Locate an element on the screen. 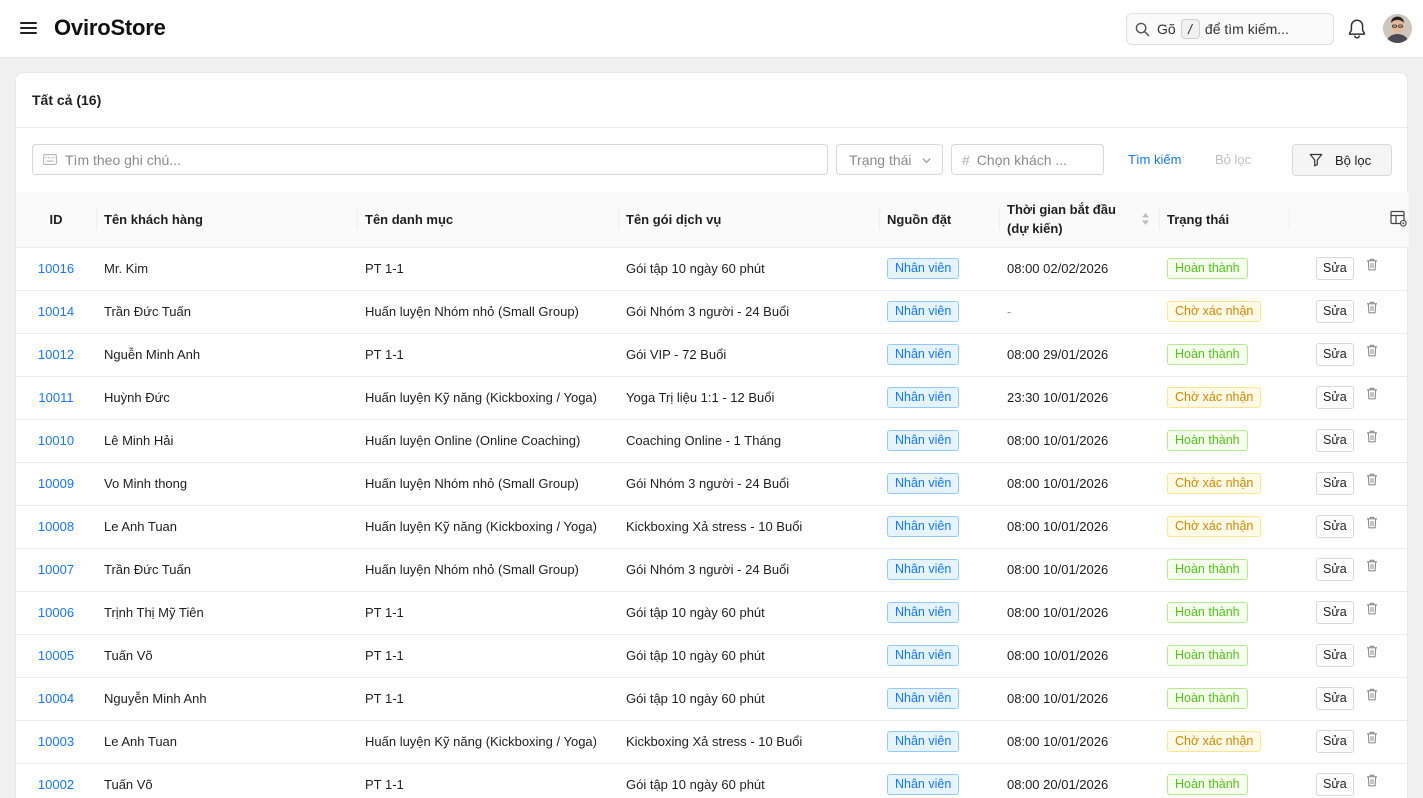  sort-icon is located at coordinates (1145, 219).